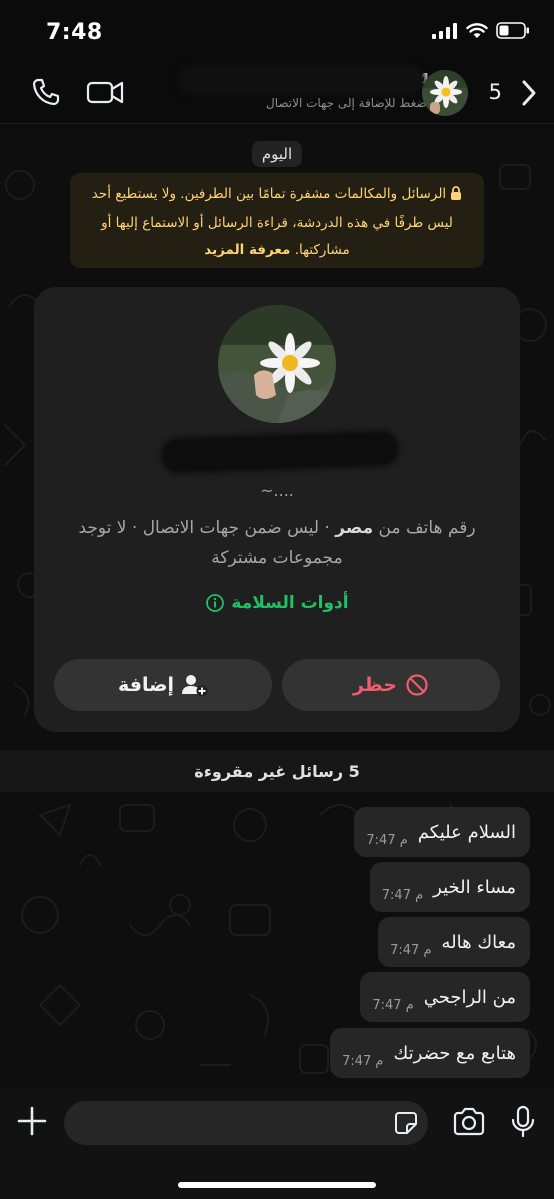  I want to click on message-text: من الراجحي, so click(469, 997).